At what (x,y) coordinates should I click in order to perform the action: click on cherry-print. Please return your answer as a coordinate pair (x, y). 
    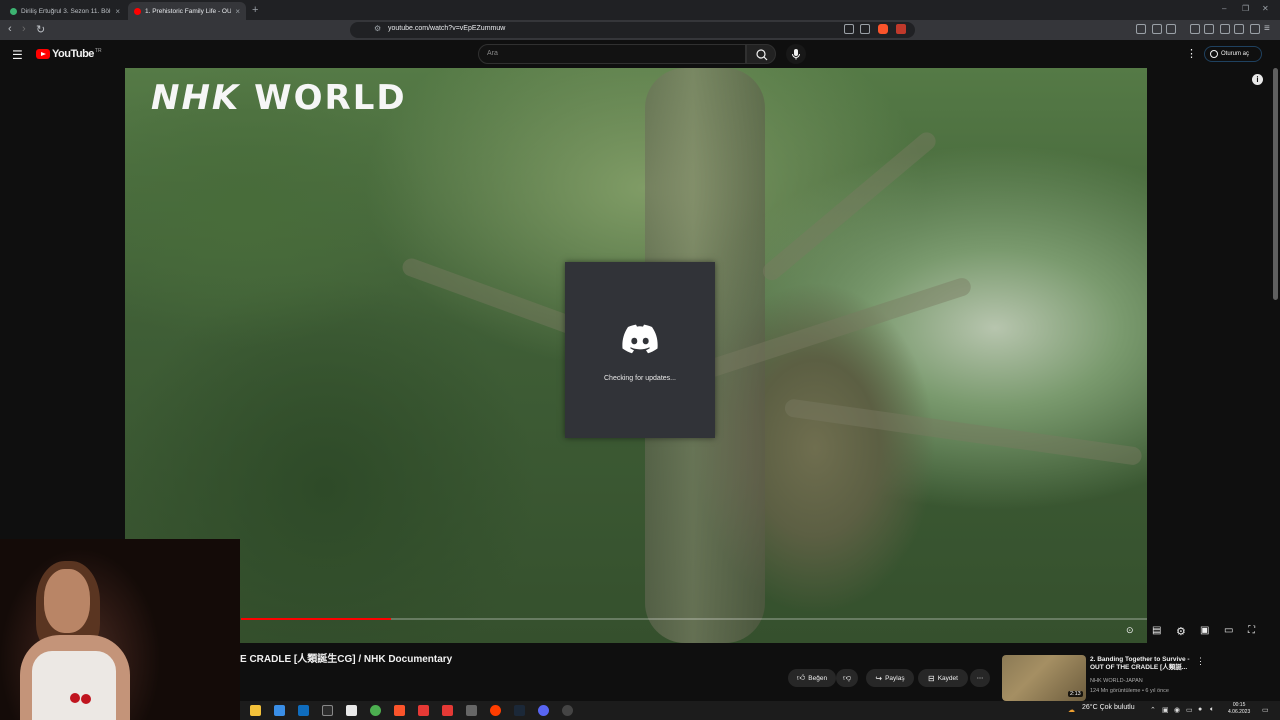
    Looking at the image, I should click on (75, 698).